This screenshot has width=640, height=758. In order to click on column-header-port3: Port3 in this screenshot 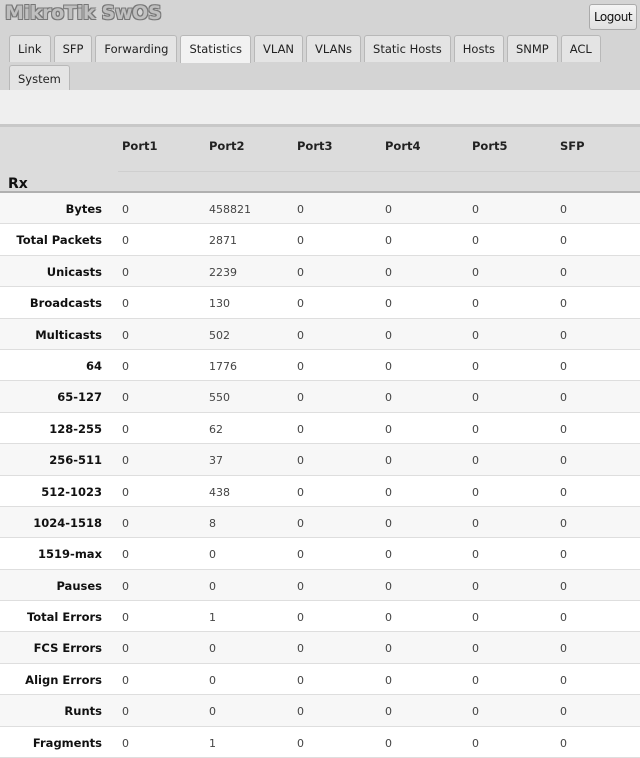, I will do `click(315, 146)`.